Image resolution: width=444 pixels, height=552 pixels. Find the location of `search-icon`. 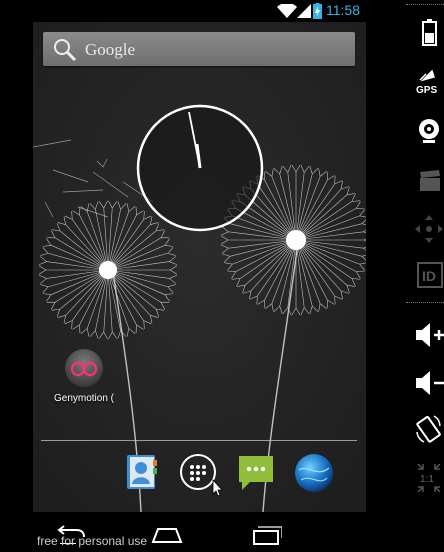

search-icon is located at coordinates (65, 50).